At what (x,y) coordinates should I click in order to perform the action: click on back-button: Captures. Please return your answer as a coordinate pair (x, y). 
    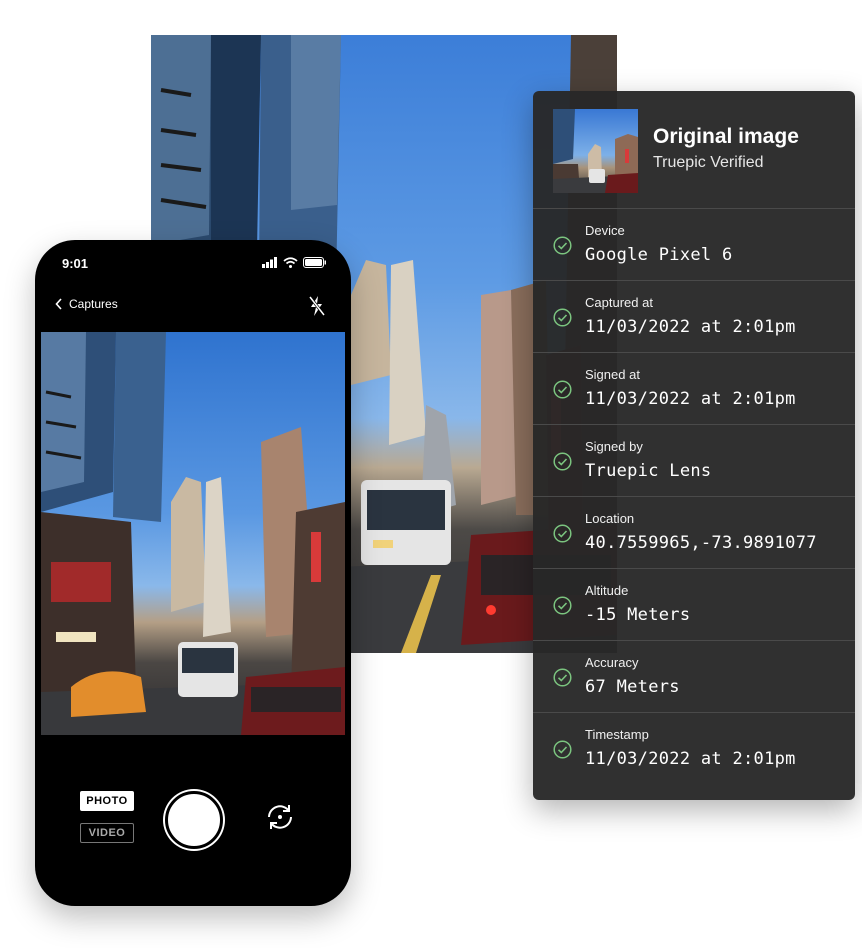
    Looking at the image, I should click on (86, 304).